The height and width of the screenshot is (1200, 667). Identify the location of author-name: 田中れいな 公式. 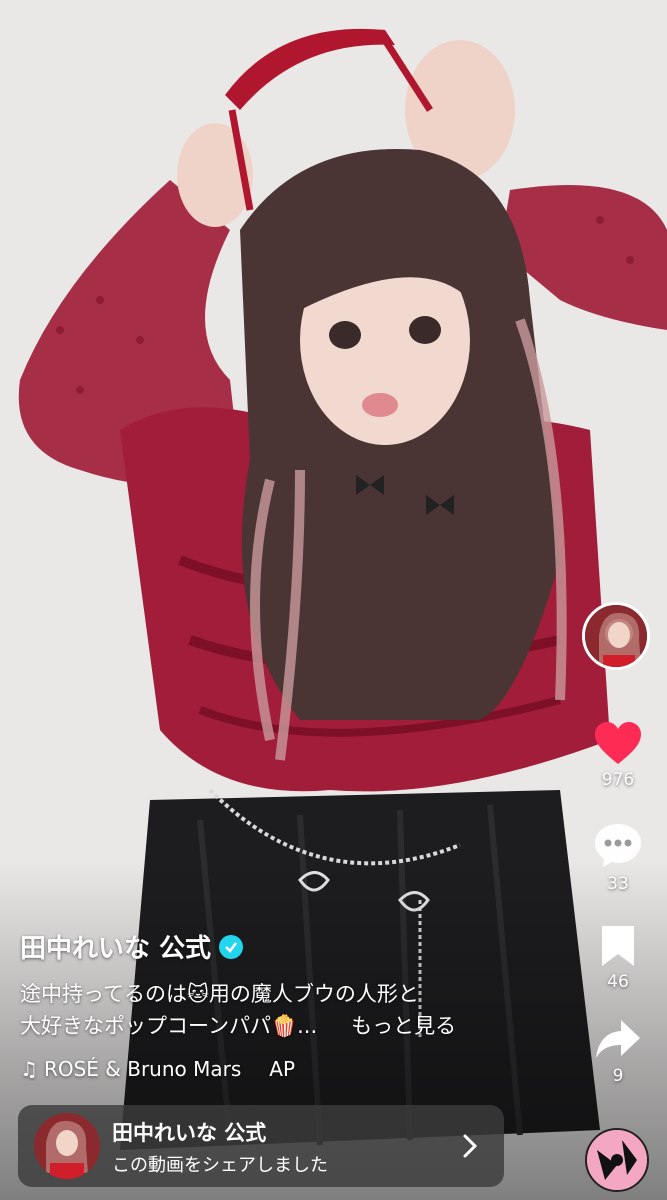
(116, 949).